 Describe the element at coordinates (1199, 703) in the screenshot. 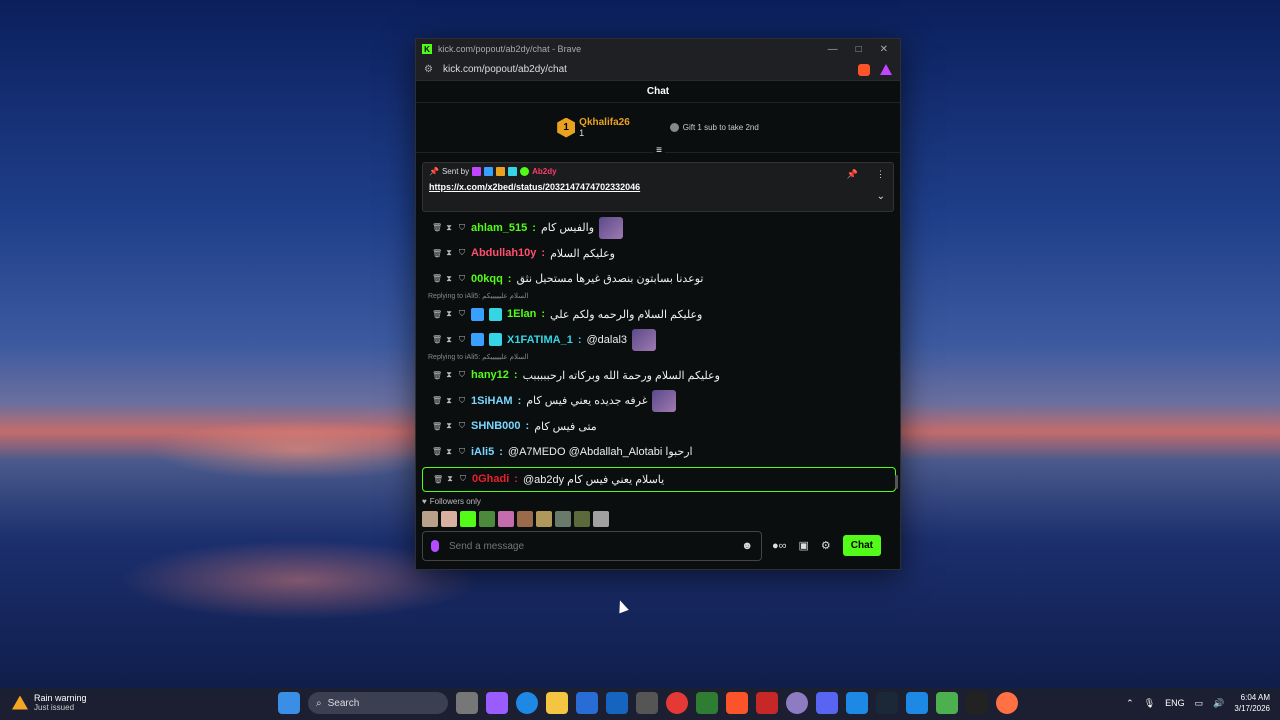

I see `network-icon: ▭` at that location.